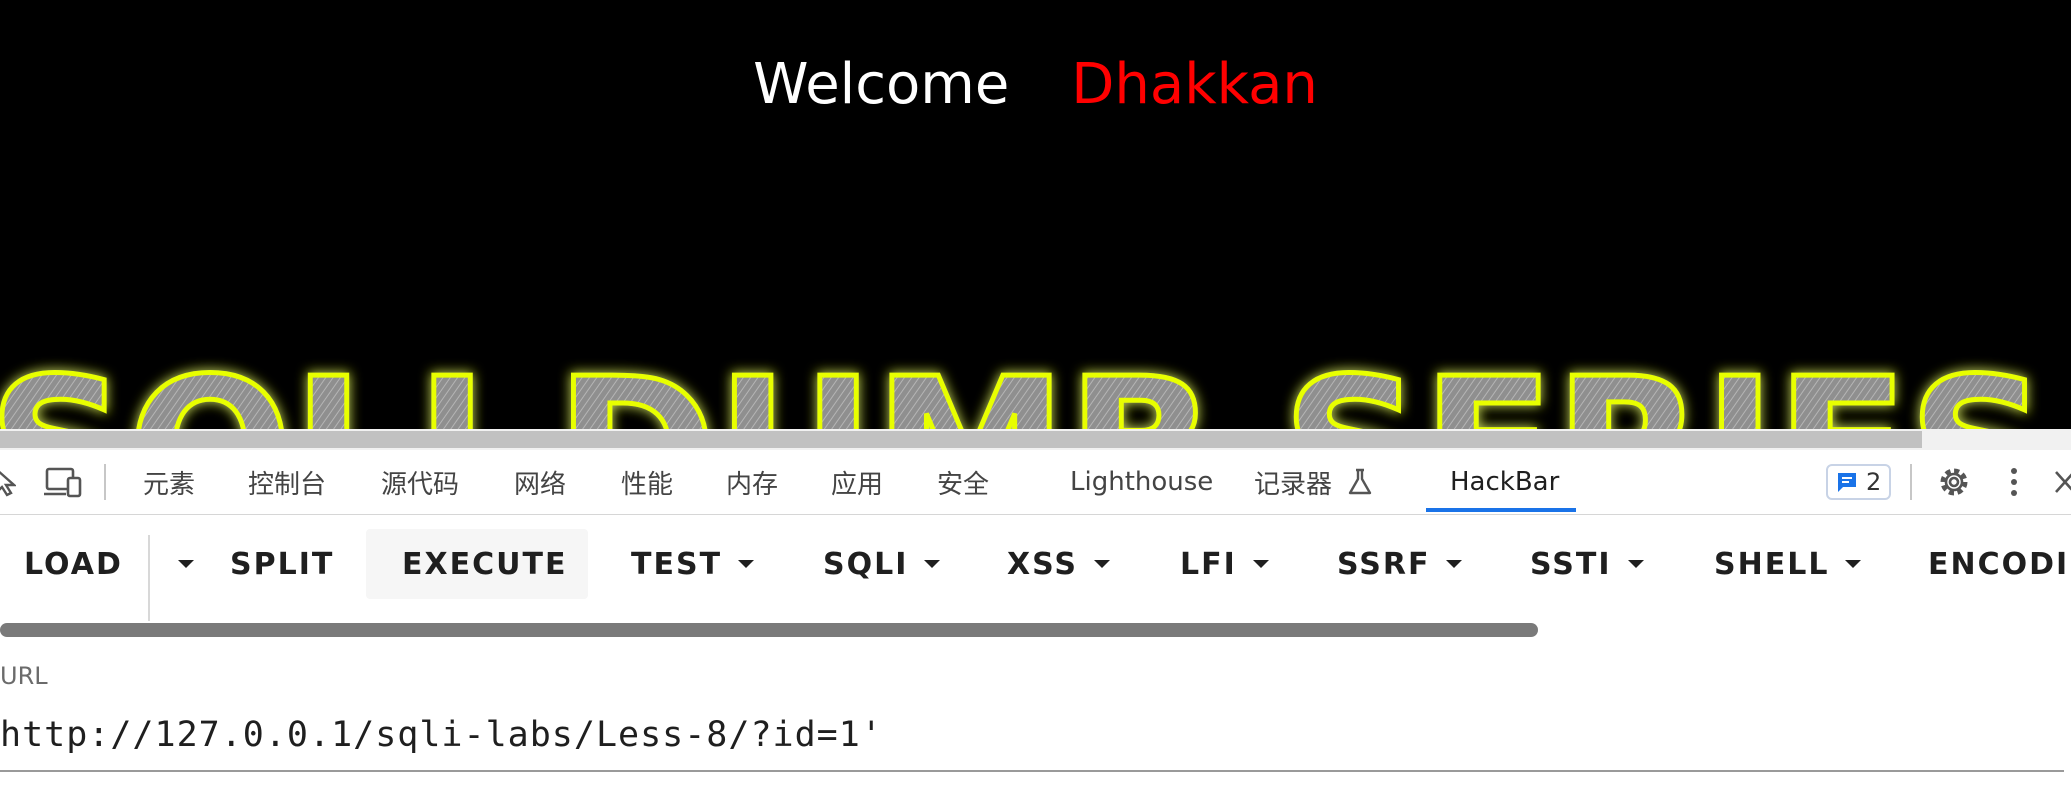  What do you see at coordinates (1504, 482) in the screenshot?
I see `tab-hackbar: HackBar` at bounding box center [1504, 482].